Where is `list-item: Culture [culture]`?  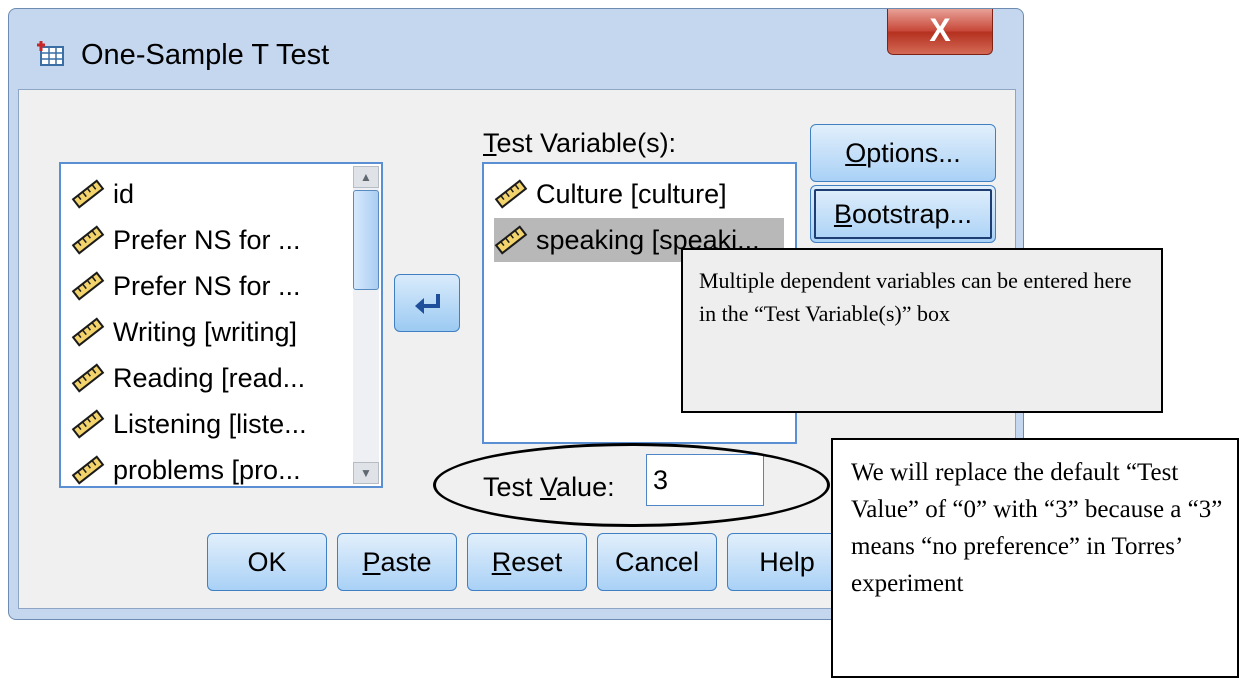 list-item: Culture [culture] is located at coordinates (639, 194).